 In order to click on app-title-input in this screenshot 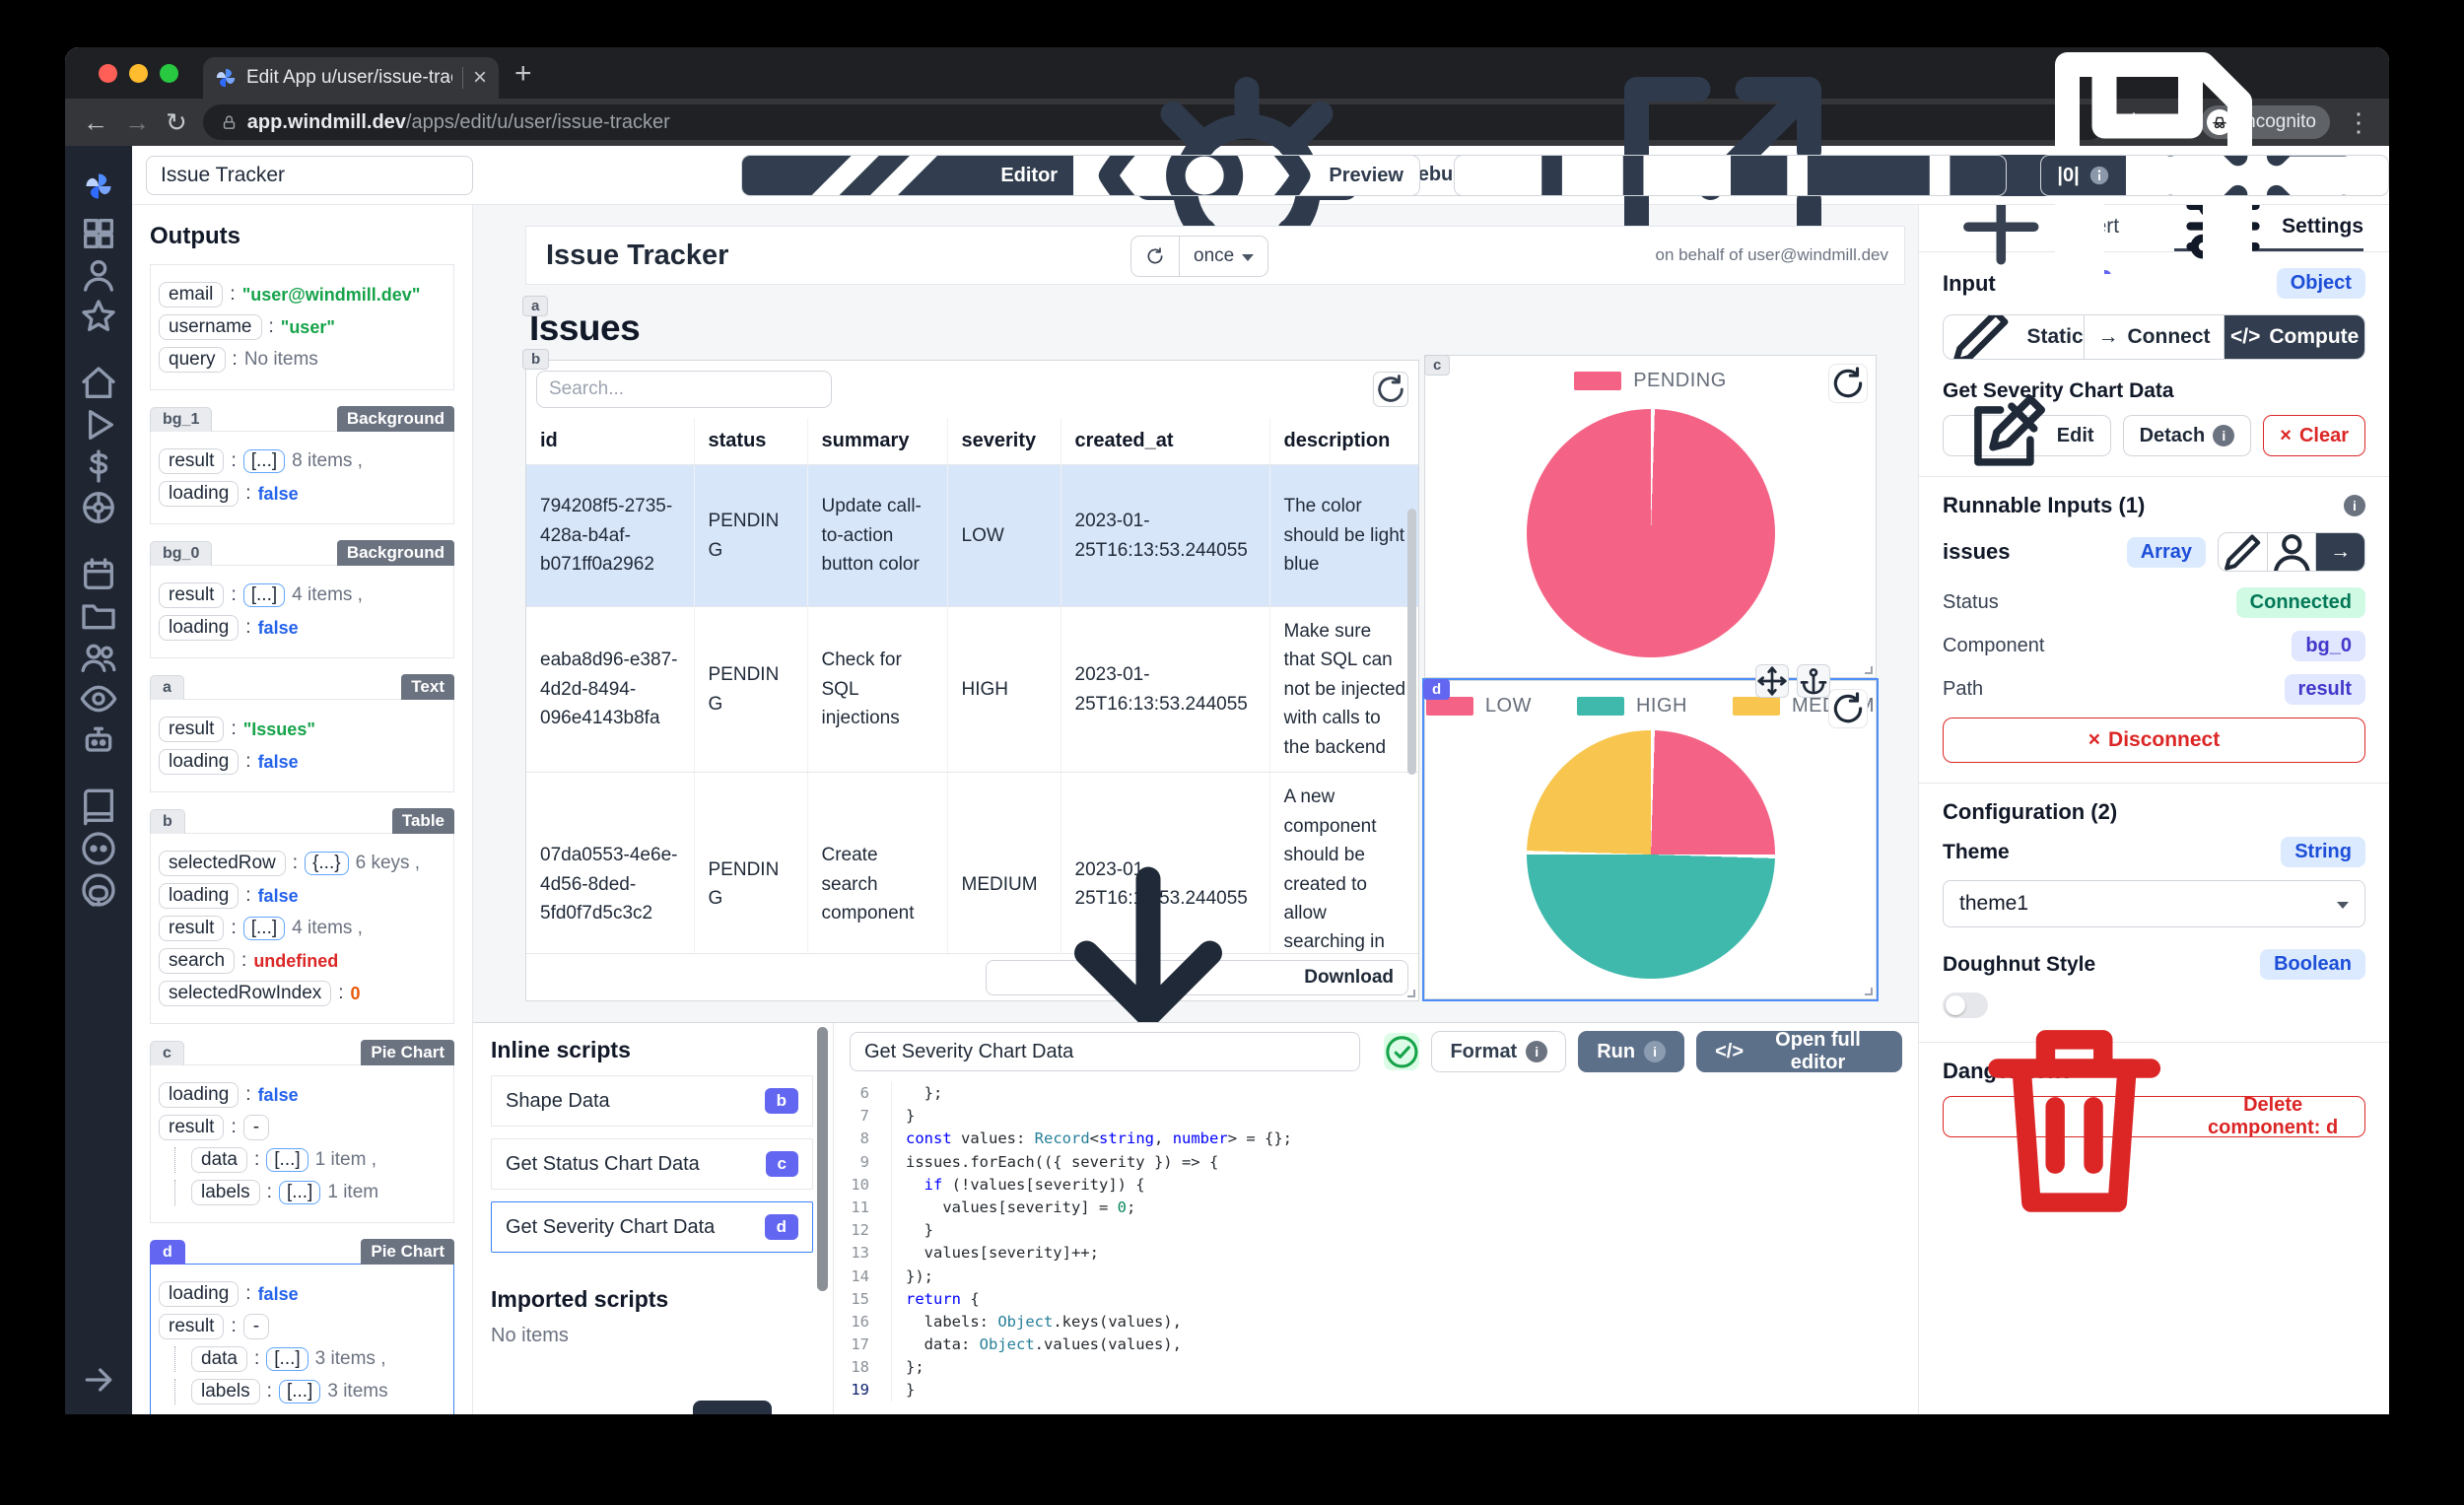, I will do `click(309, 175)`.